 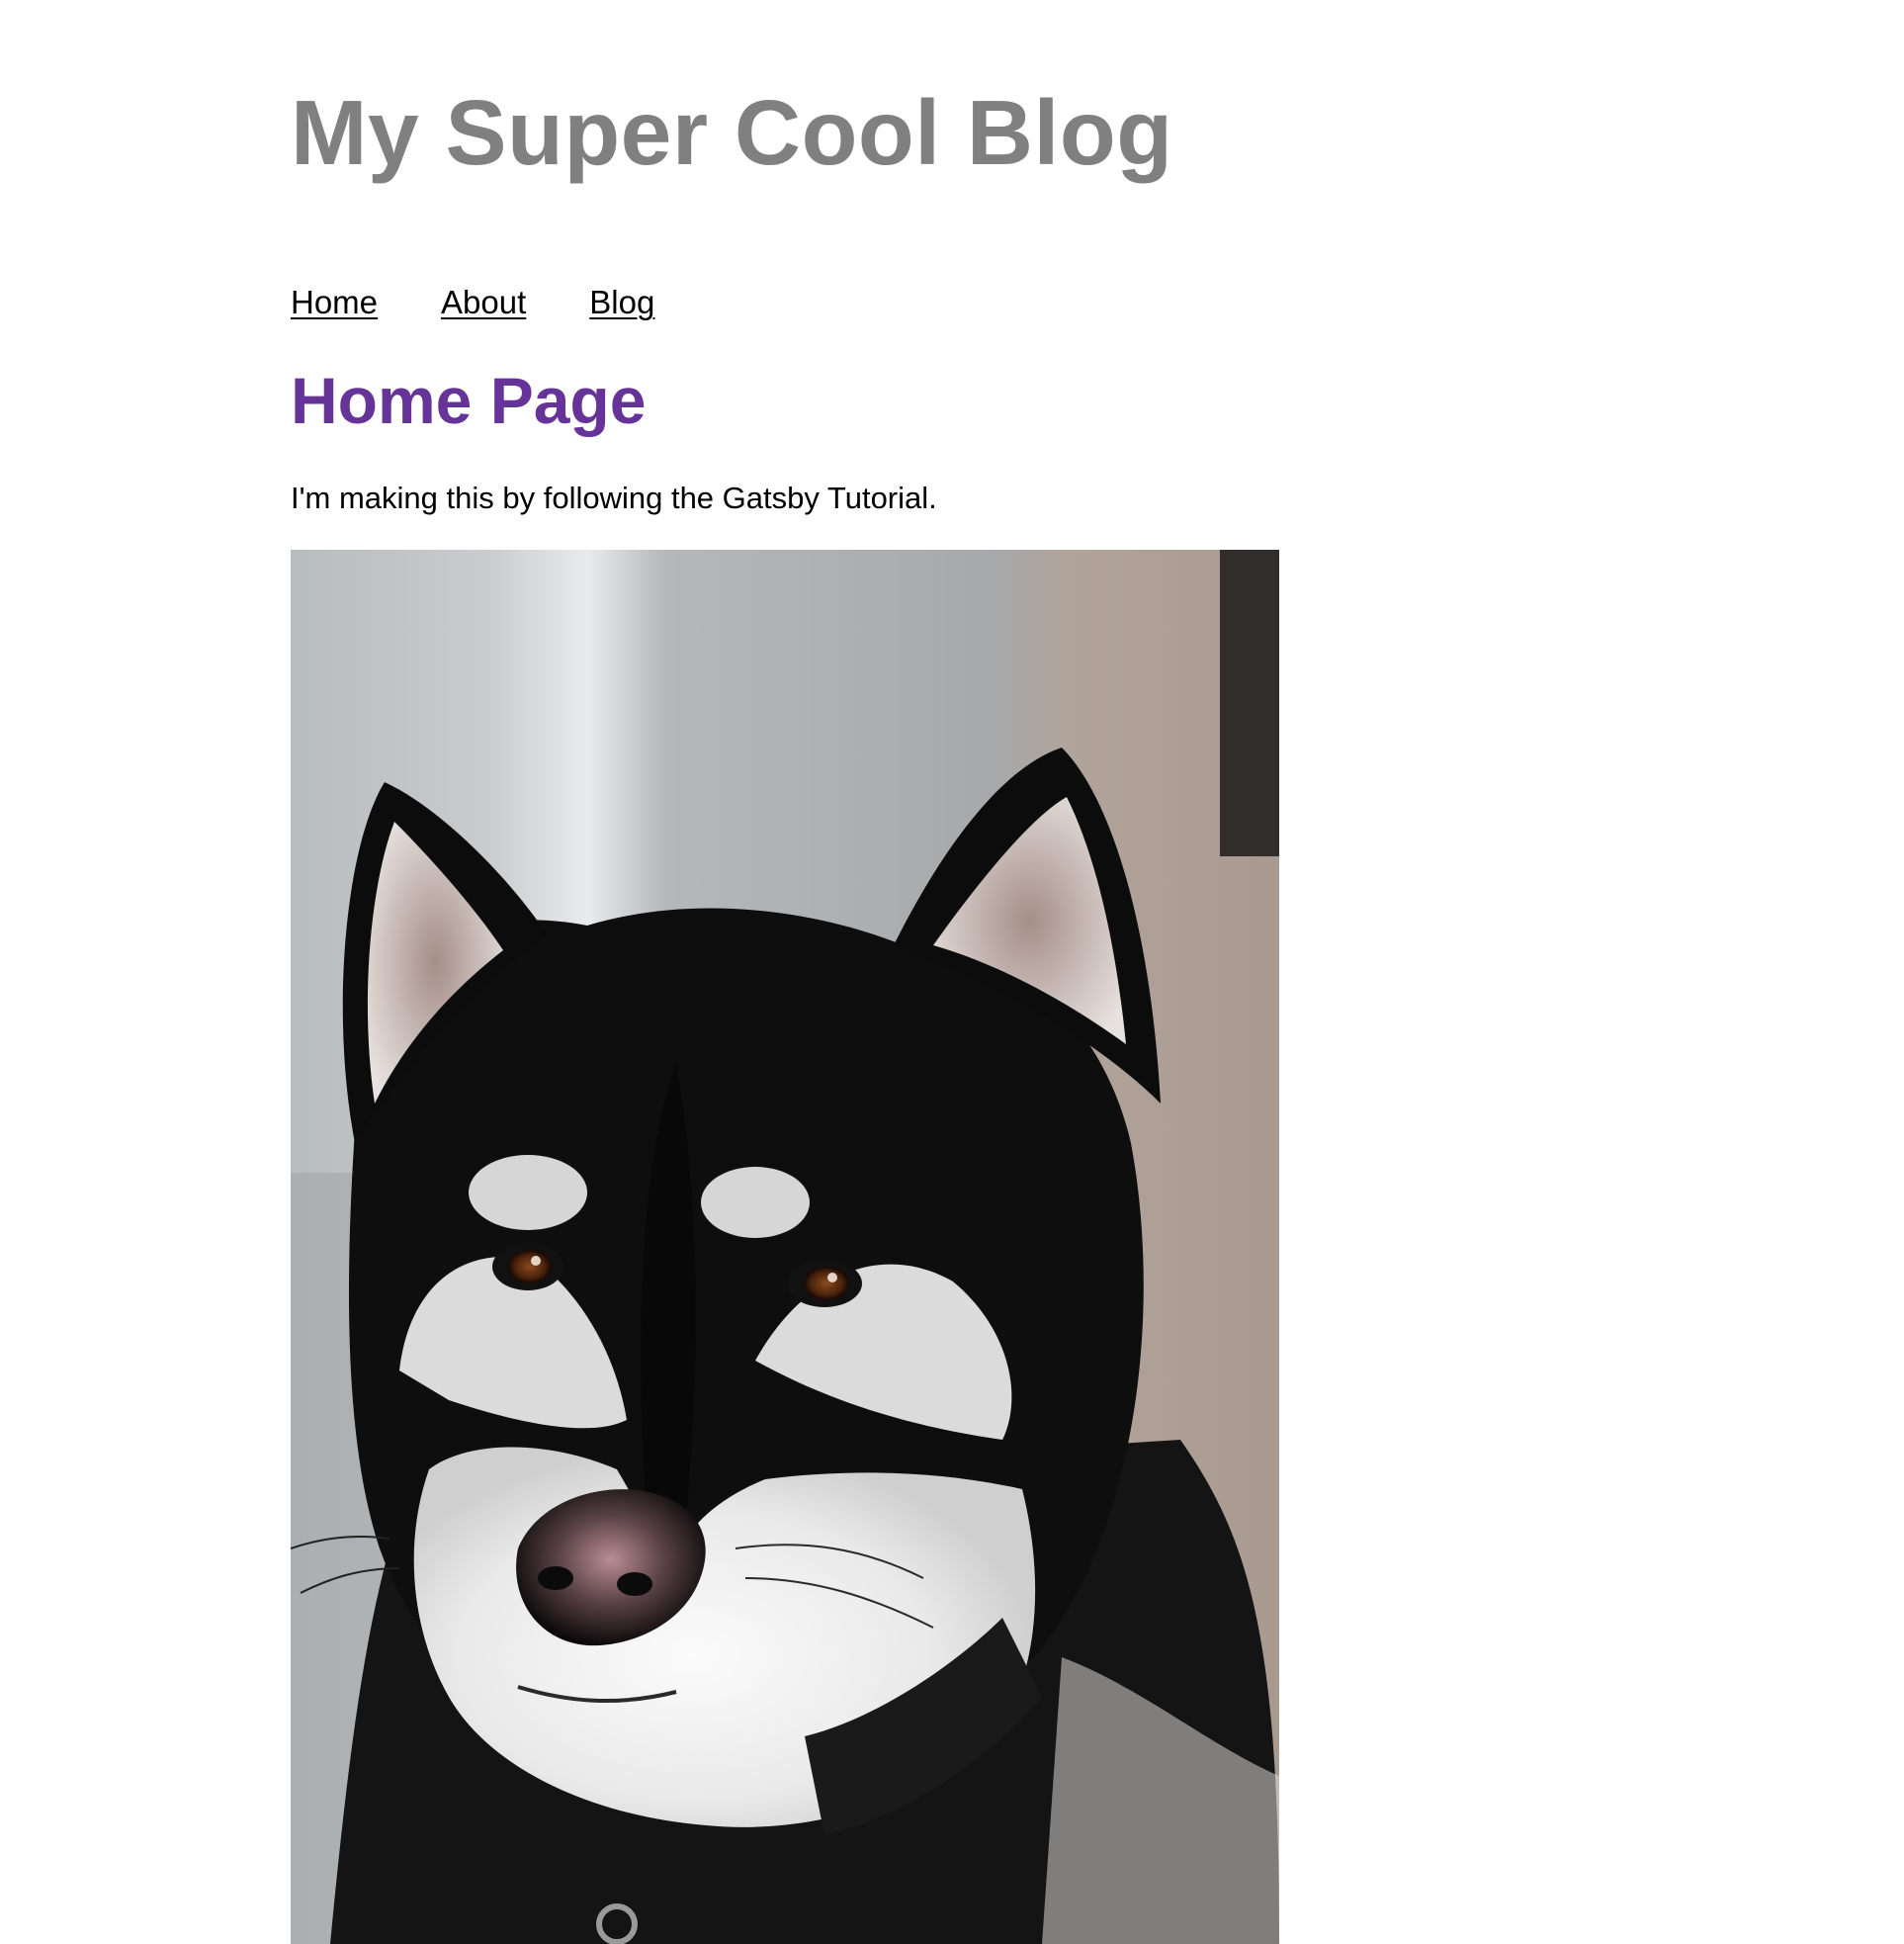 I want to click on nav-link-blog: Blog, so click(x=621, y=302).